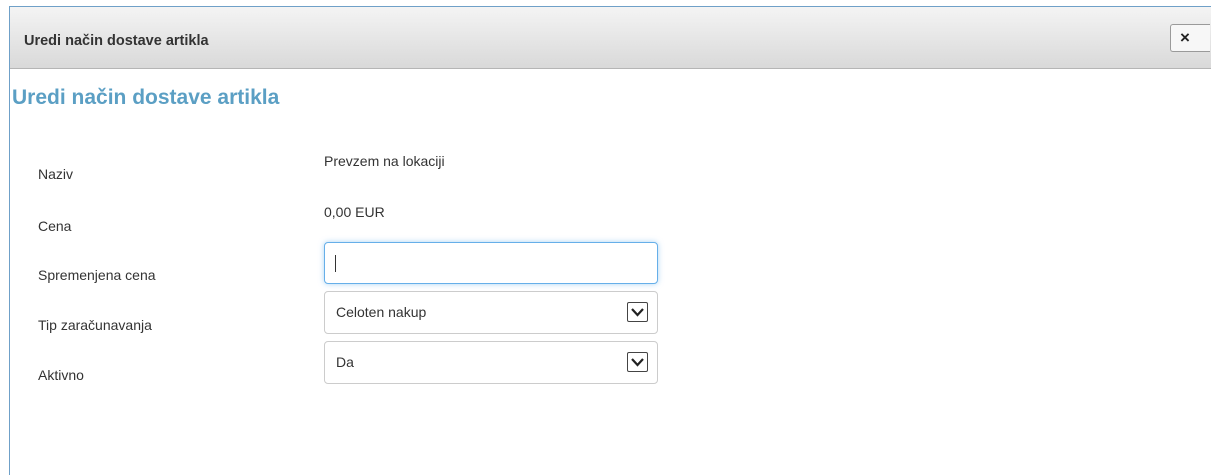  What do you see at coordinates (61, 375) in the screenshot?
I see `aktivno-label: Aktivno` at bounding box center [61, 375].